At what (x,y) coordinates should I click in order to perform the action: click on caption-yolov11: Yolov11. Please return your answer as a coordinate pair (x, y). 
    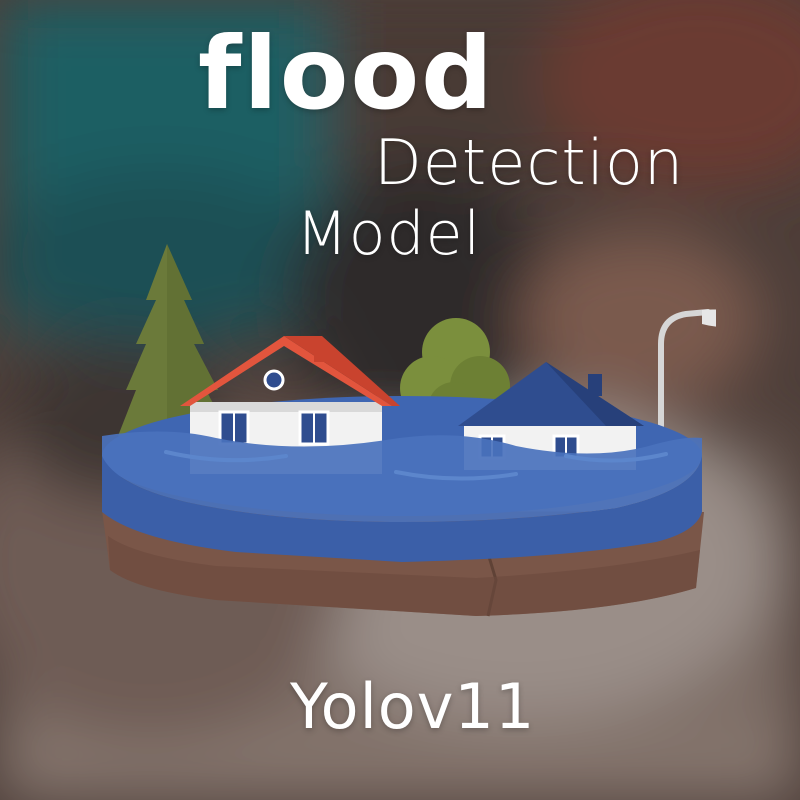
    Looking at the image, I should click on (413, 706).